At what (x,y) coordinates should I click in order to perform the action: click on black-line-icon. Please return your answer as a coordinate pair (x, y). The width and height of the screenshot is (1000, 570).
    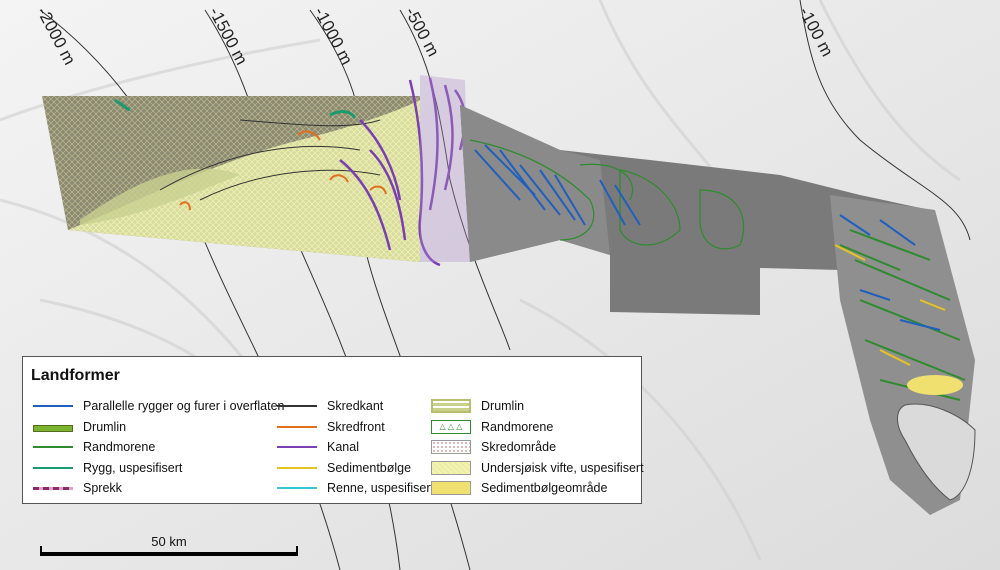
    Looking at the image, I should click on (297, 406).